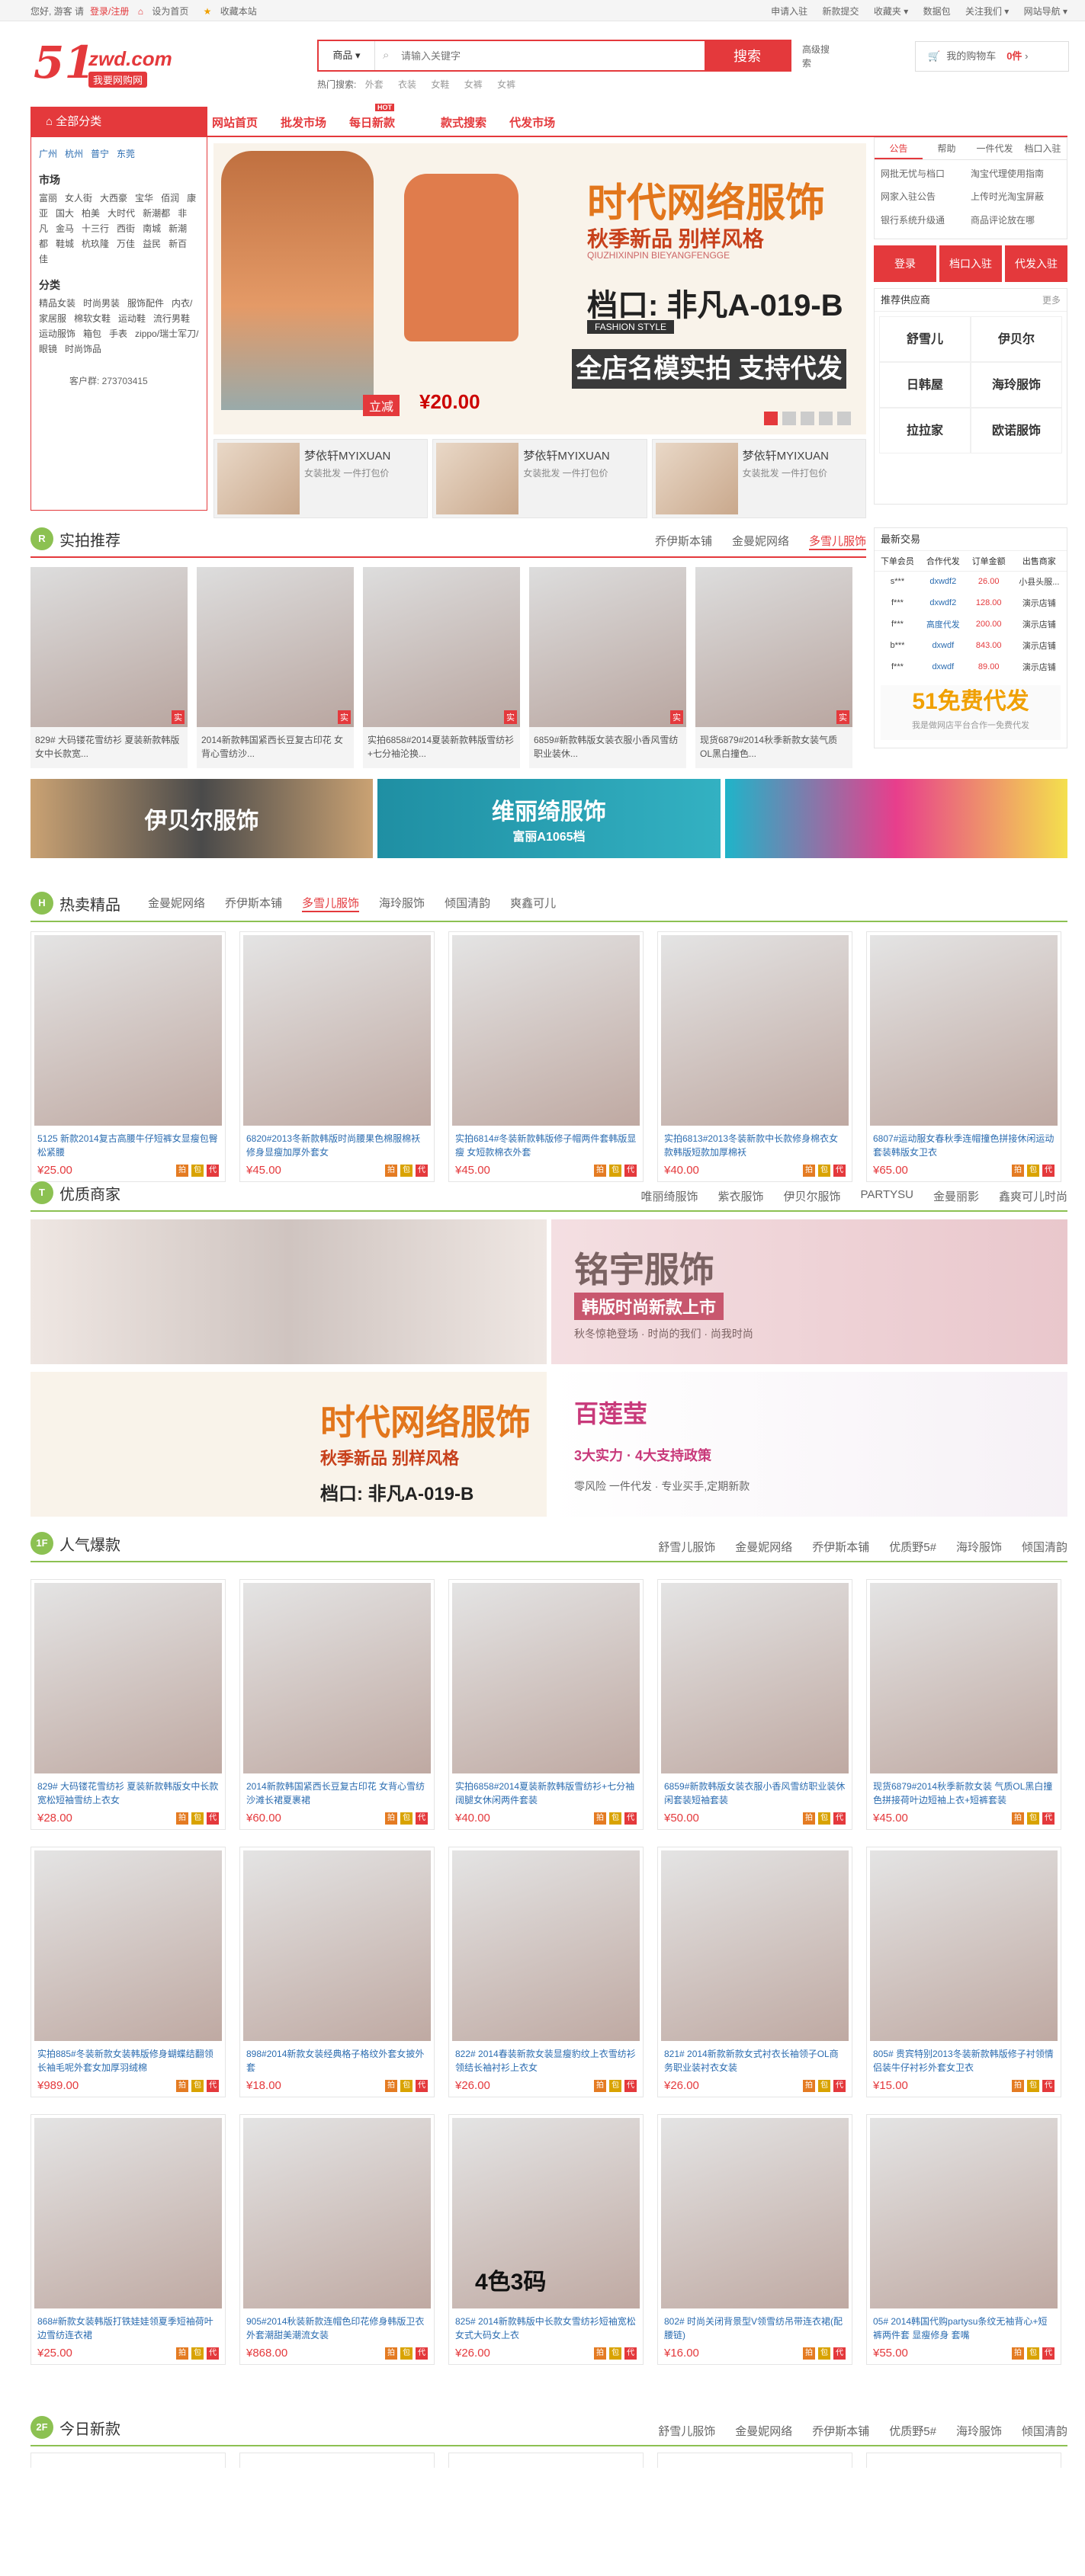  I want to click on category-link: 南城, so click(152, 228).